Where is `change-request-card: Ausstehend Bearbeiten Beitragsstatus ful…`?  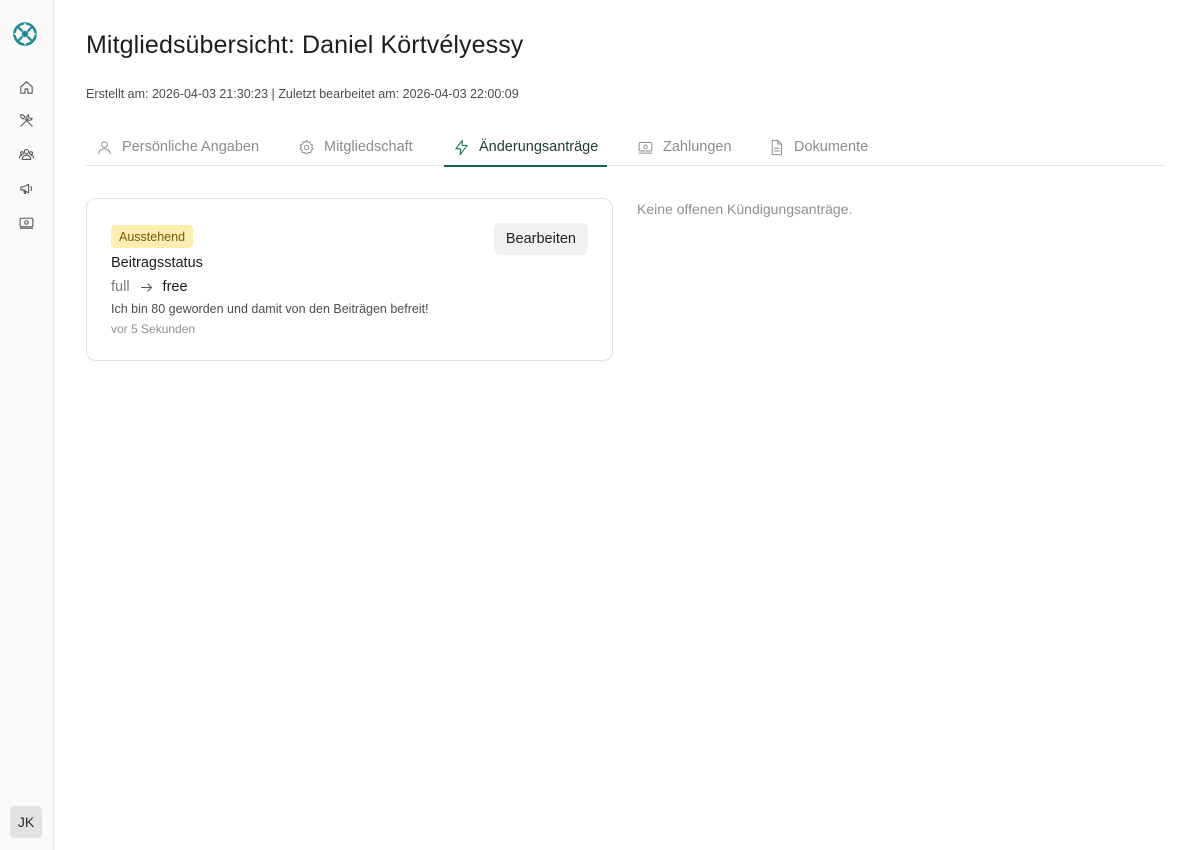 change-request-card: Ausstehend Bearbeiten Beitragsstatus ful… is located at coordinates (349, 279).